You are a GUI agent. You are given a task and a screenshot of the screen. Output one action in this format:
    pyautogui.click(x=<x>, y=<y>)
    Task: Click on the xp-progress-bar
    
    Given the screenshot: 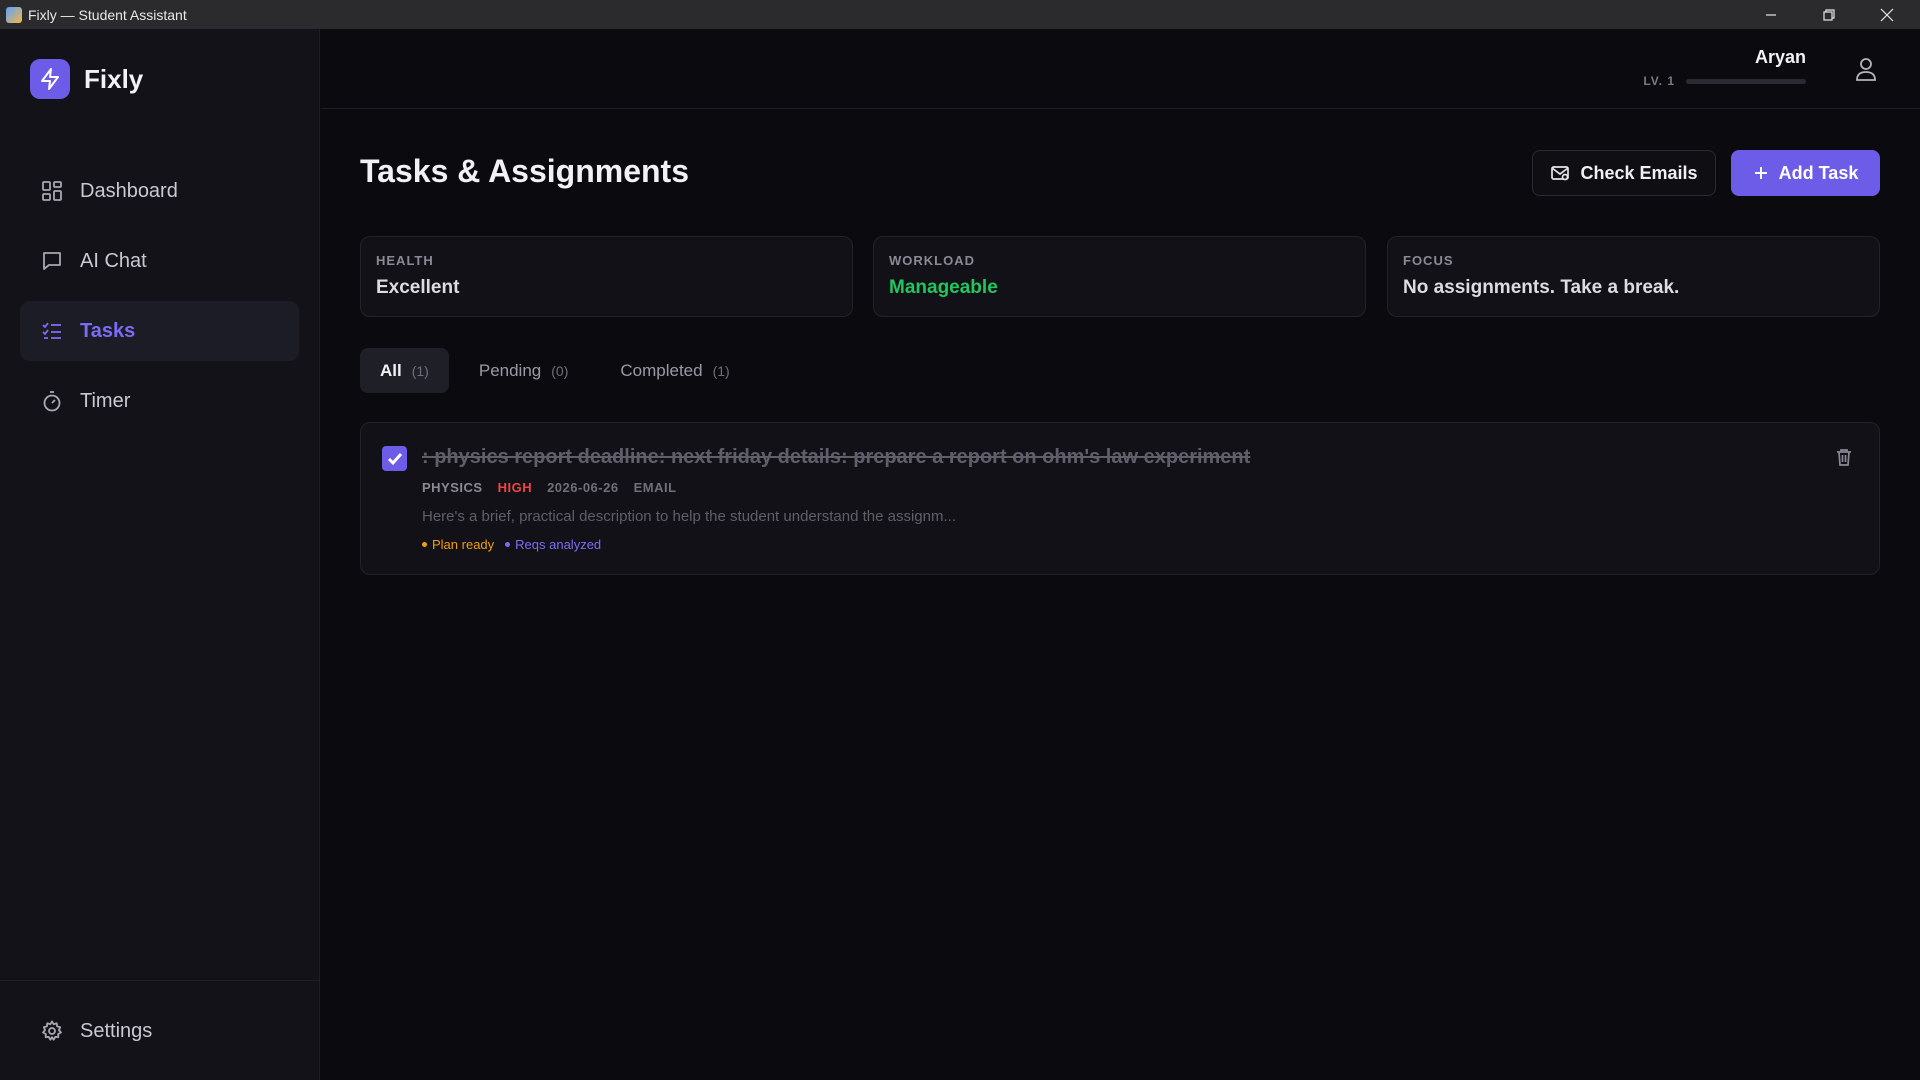 What is the action you would take?
    pyautogui.click(x=1746, y=81)
    